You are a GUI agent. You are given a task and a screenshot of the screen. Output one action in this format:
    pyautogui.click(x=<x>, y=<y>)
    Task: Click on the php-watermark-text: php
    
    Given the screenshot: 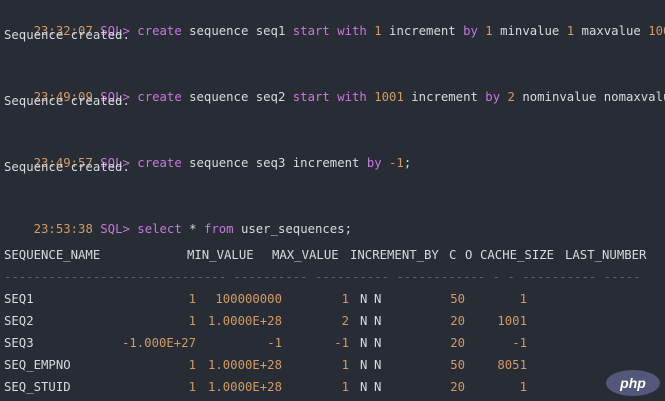 What is the action you would take?
    pyautogui.click(x=632, y=383)
    